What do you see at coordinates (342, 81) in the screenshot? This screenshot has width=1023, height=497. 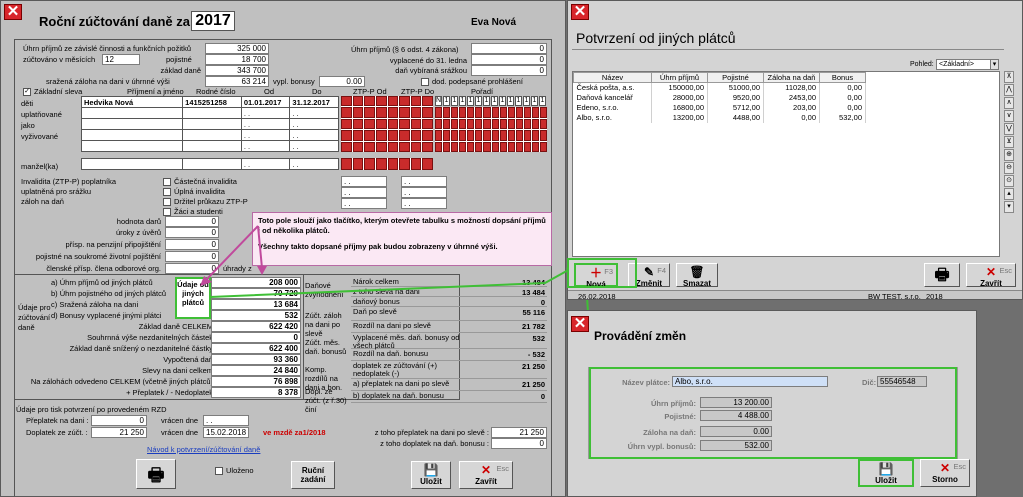 I see `vypl-bonusy-field: 0.00` at bounding box center [342, 81].